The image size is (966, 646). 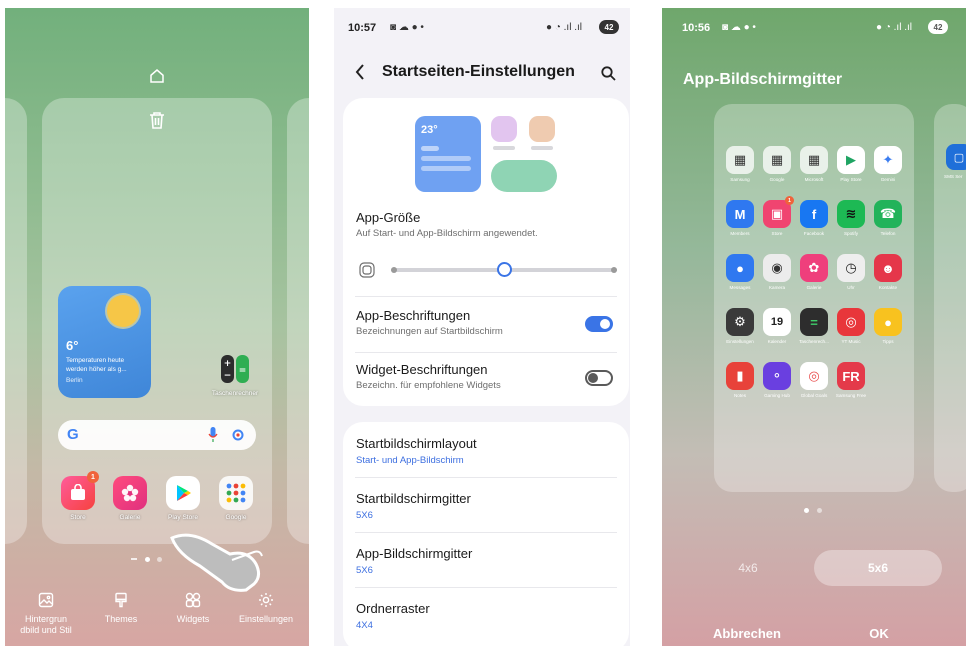 What do you see at coordinates (16, 321) in the screenshot?
I see `page-card-left` at bounding box center [16, 321].